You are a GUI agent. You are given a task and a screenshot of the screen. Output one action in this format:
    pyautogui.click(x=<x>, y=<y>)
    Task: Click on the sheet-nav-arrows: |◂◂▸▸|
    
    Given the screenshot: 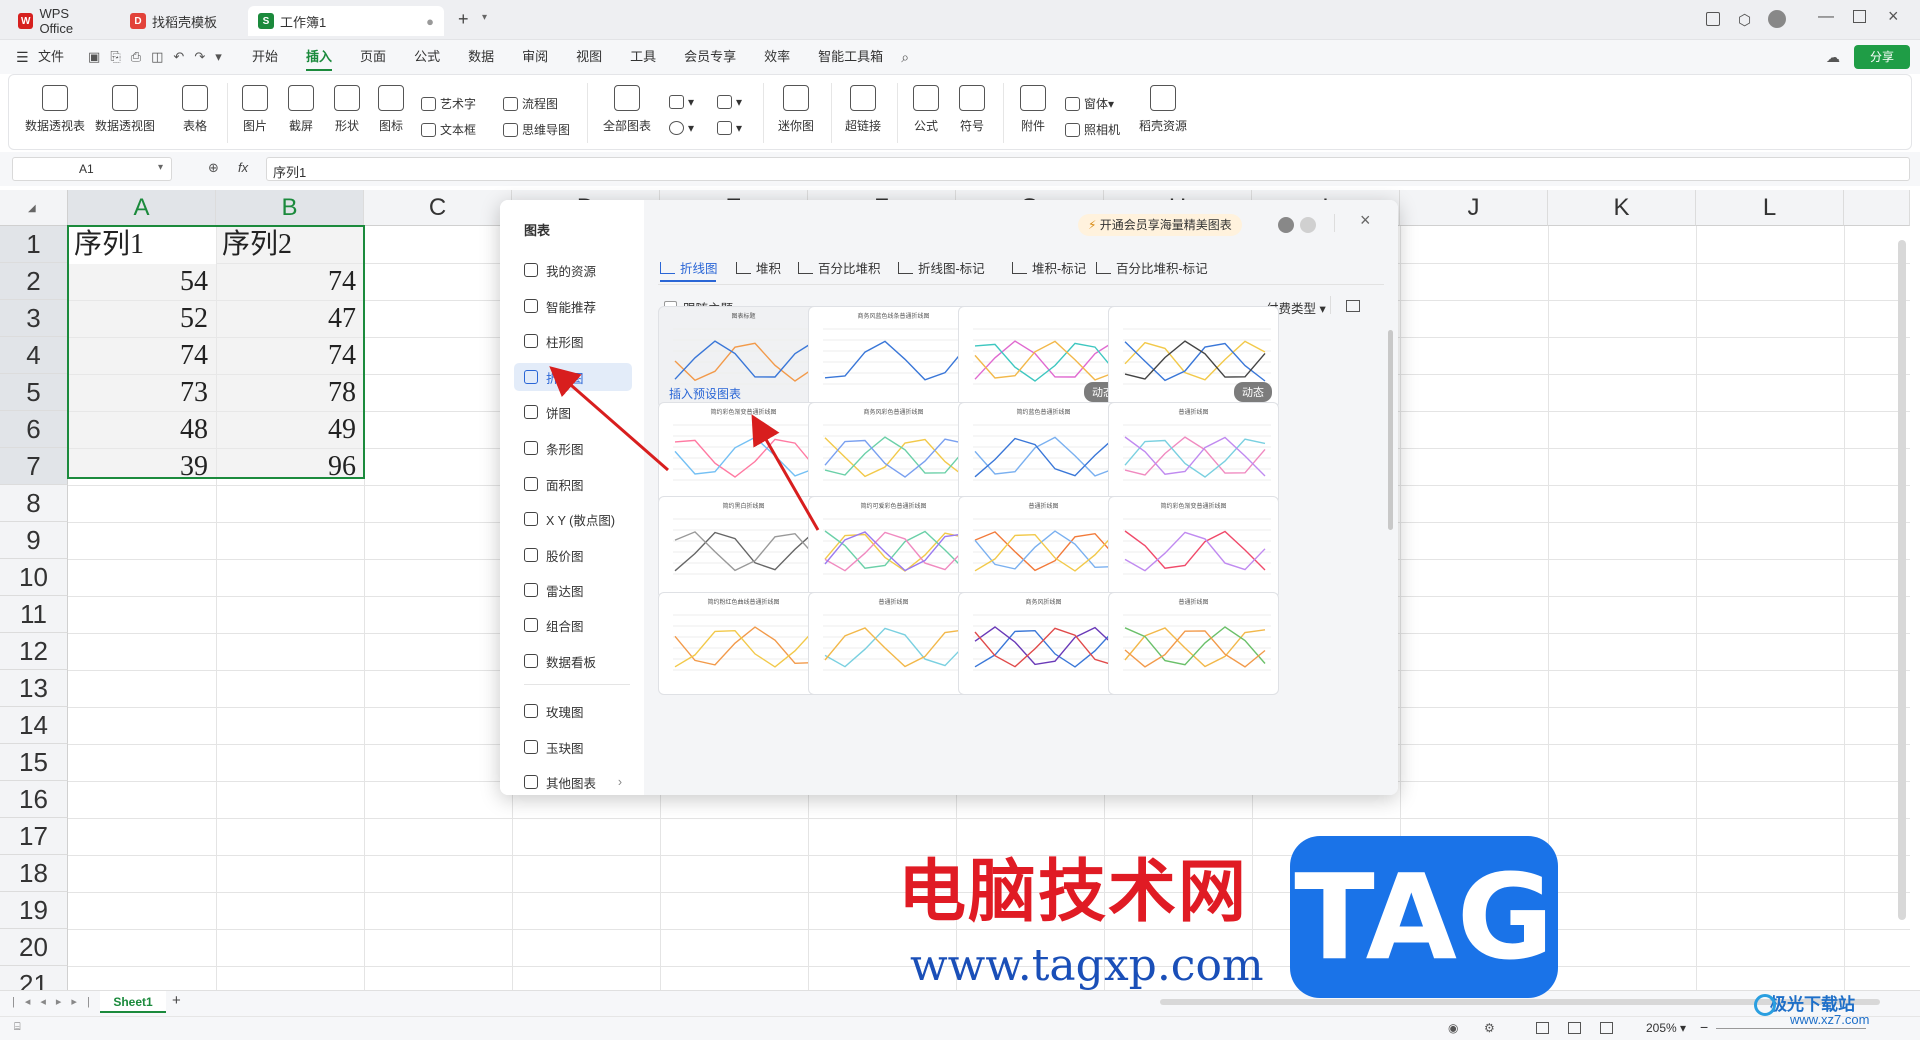 What is the action you would take?
    pyautogui.click(x=56, y=1001)
    